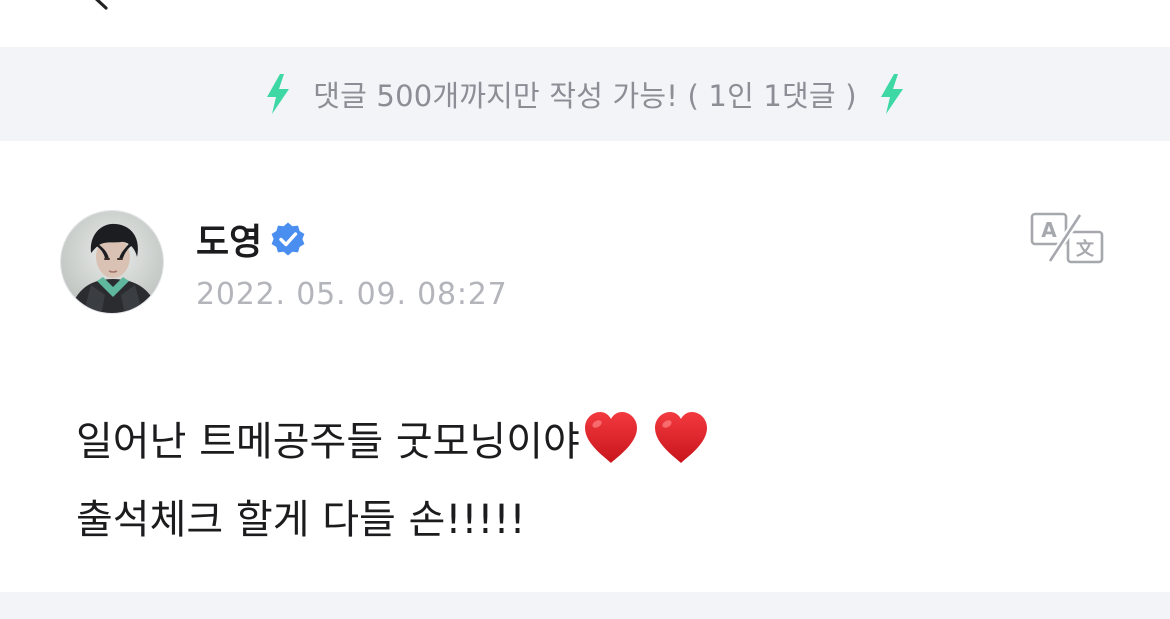 This screenshot has height=619, width=1170. I want to click on section-divider, so click(585, 605).